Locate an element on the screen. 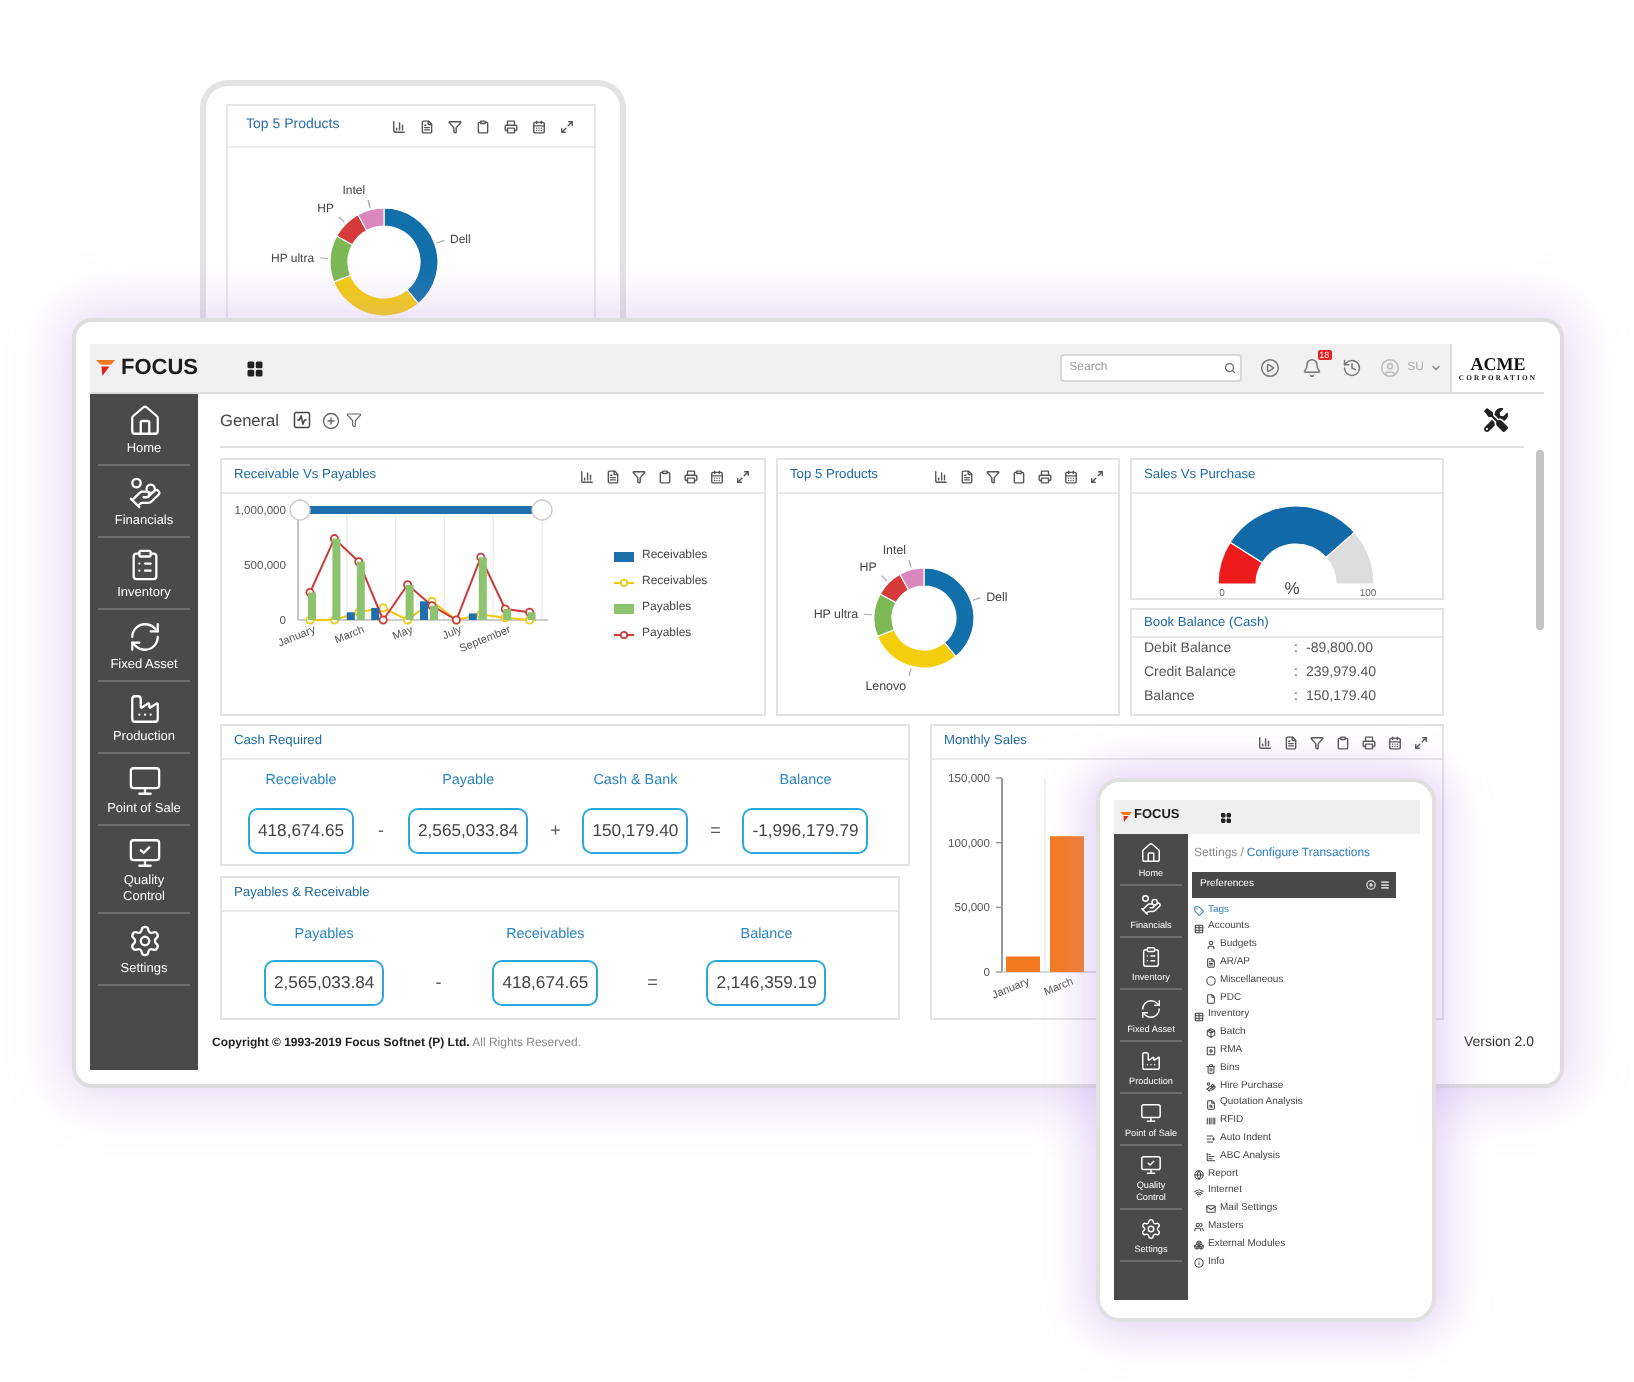  amount-display: 150,179.40 is located at coordinates (635, 831).